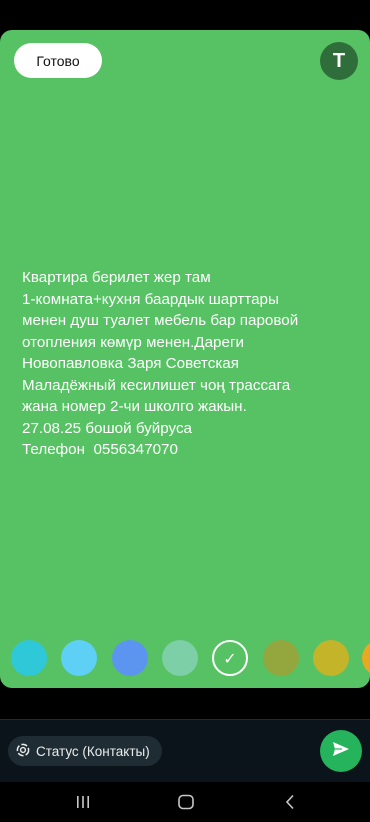 The image size is (370, 822). I want to click on send-arrow-icon, so click(341, 751).